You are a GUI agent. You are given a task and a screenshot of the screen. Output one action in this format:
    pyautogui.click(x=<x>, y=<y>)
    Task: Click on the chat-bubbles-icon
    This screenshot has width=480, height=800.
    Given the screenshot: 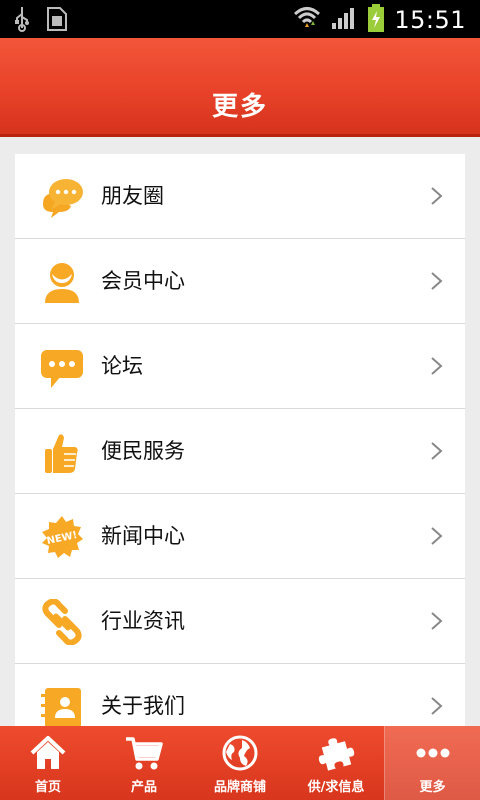 What is the action you would take?
    pyautogui.click(x=63, y=198)
    